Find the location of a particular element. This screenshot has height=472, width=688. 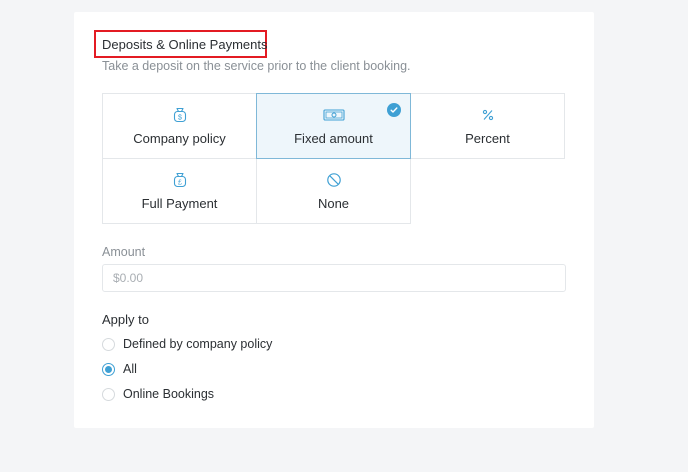

option-label: Fixed amount is located at coordinates (333, 138).